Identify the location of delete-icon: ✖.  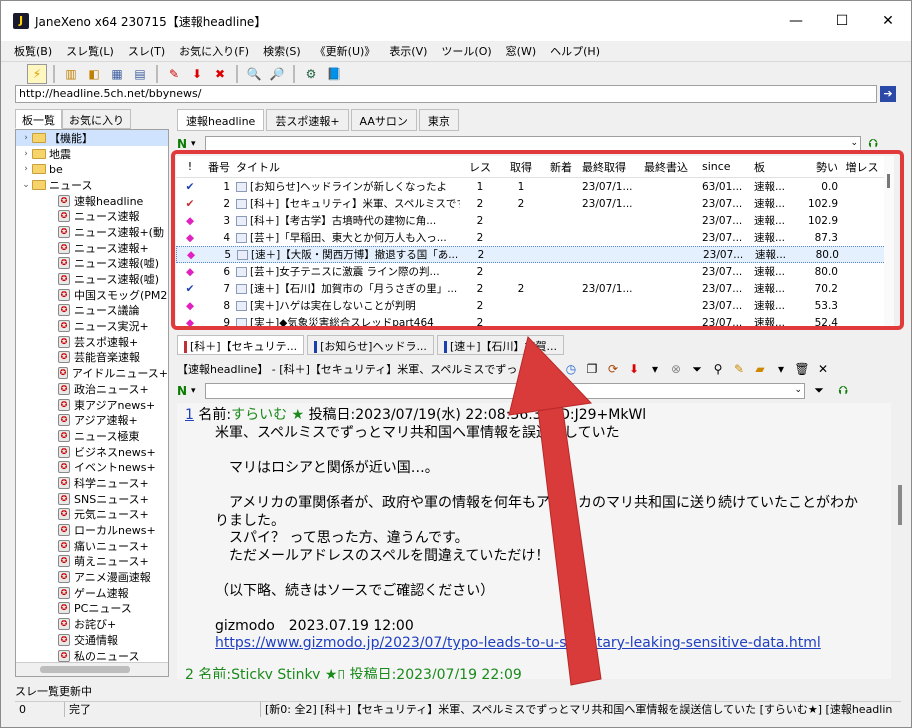
(220, 74).